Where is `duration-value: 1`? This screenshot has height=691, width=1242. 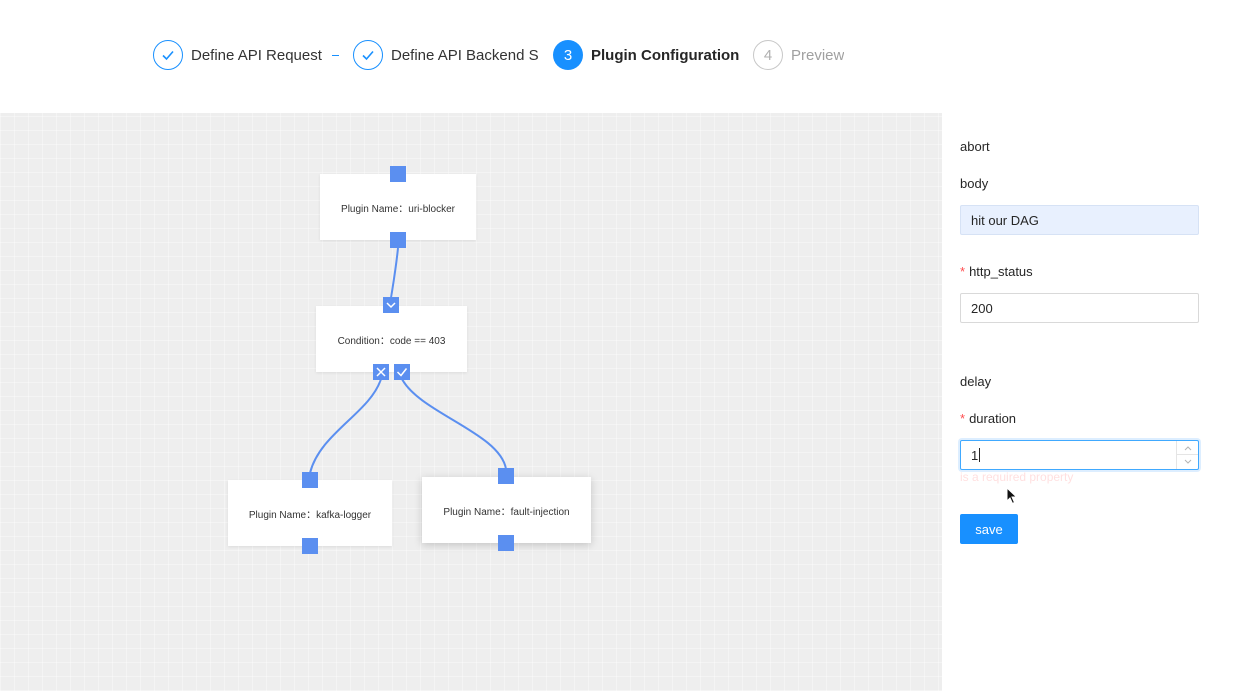
duration-value: 1 is located at coordinates (975, 455).